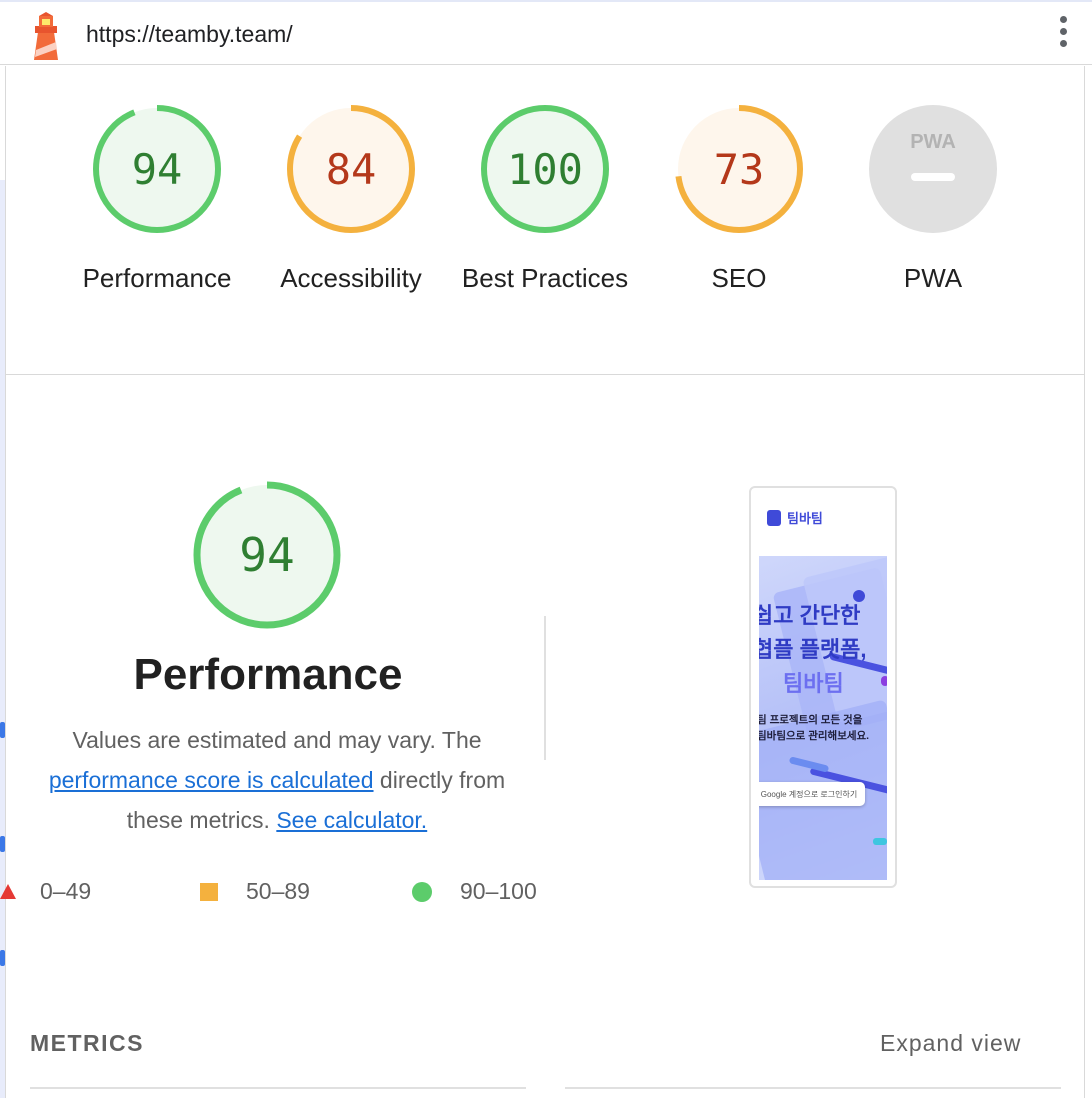 This screenshot has height=1098, width=1092. I want to click on gauge-seo: 73 SEO, so click(739, 201).